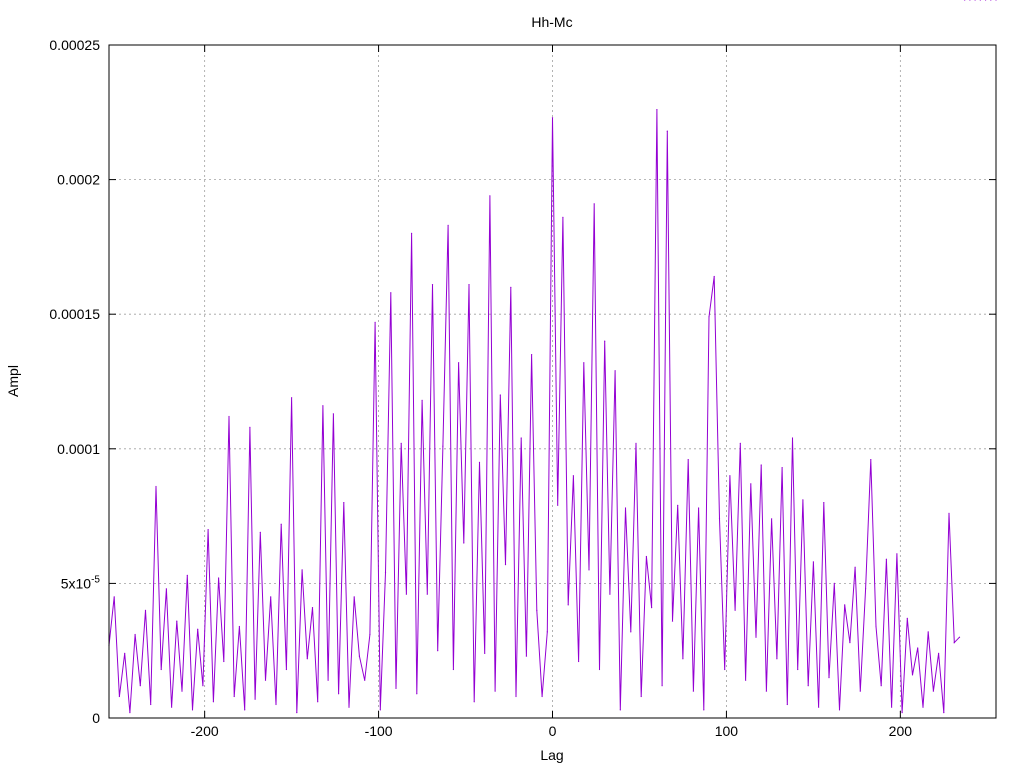 The image size is (1024, 768). What do you see at coordinates (901, 731) in the screenshot?
I see `x-tick-label: 200` at bounding box center [901, 731].